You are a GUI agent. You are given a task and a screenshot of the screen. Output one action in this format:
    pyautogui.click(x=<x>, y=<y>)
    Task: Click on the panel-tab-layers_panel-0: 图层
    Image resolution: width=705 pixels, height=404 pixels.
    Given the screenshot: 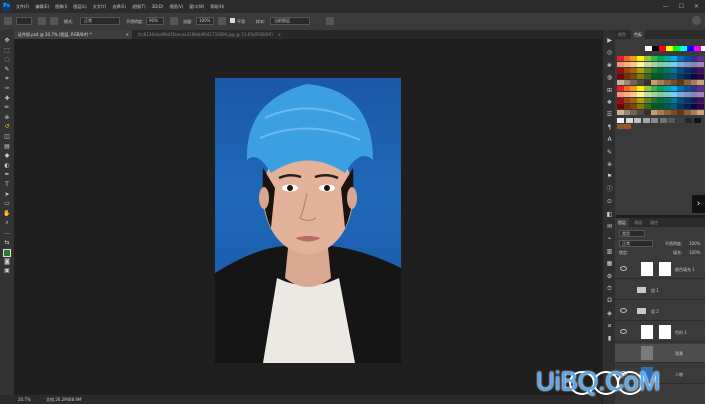 What is the action you would take?
    pyautogui.click(x=622, y=222)
    